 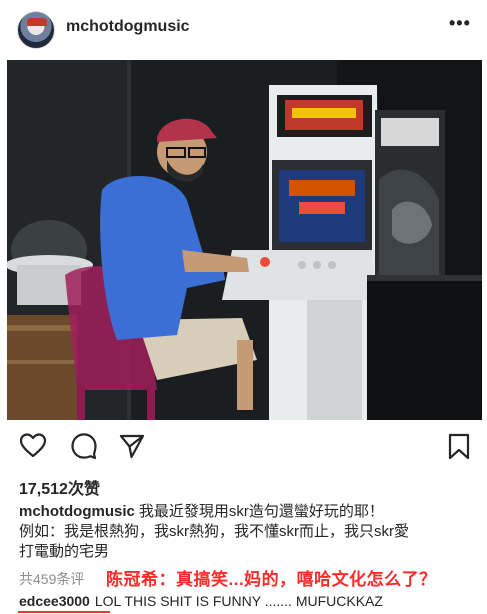 What do you see at coordinates (59, 487) in the screenshot?
I see `like-count: 17,512次赞` at bounding box center [59, 487].